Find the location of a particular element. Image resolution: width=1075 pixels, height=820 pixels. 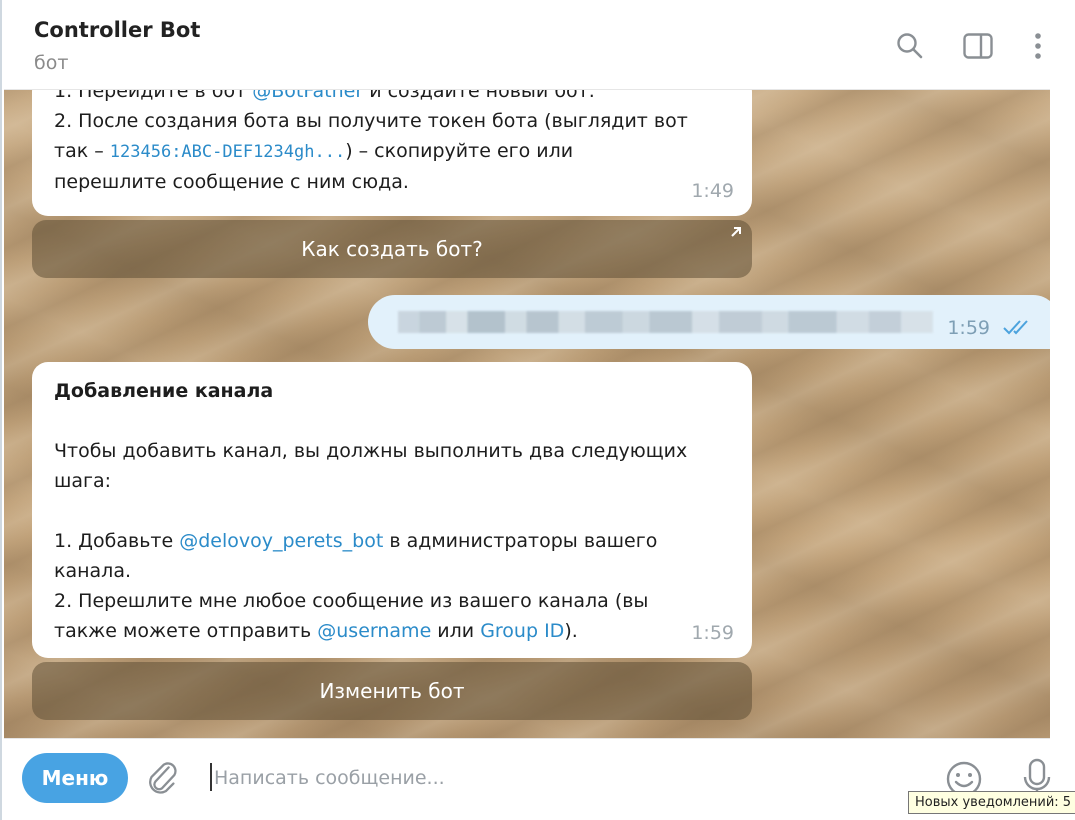

outgoing-message: 1:59 is located at coordinates (709, 322).